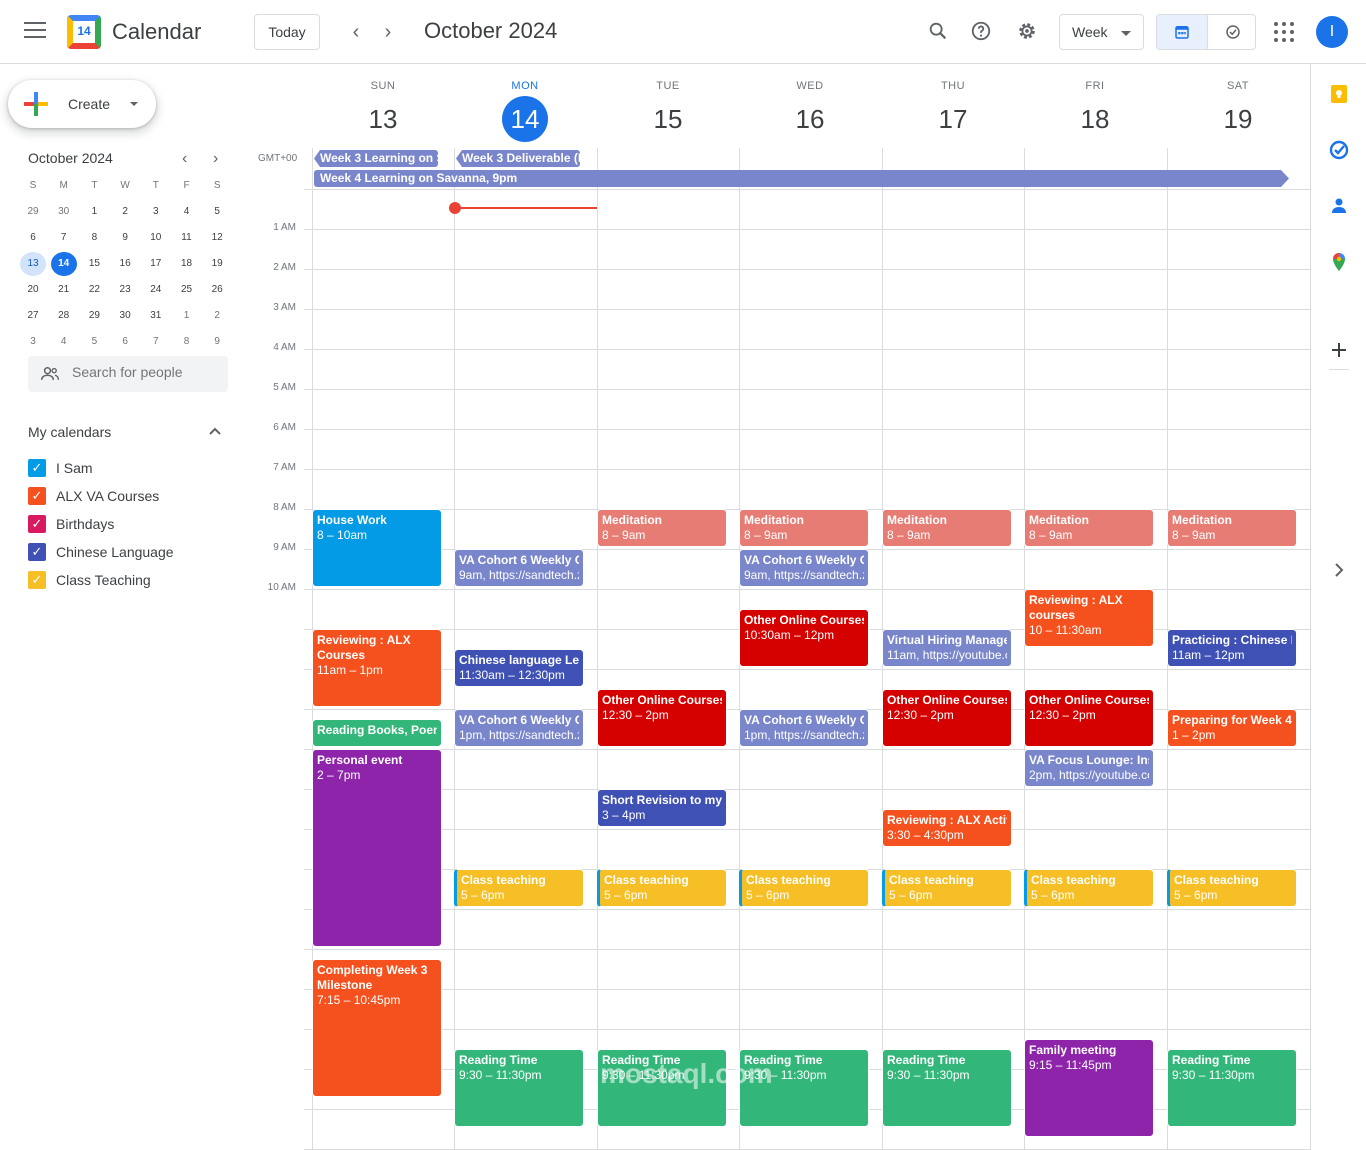  I want to click on calendar-item: ✓ Chinese Language, so click(128, 552).